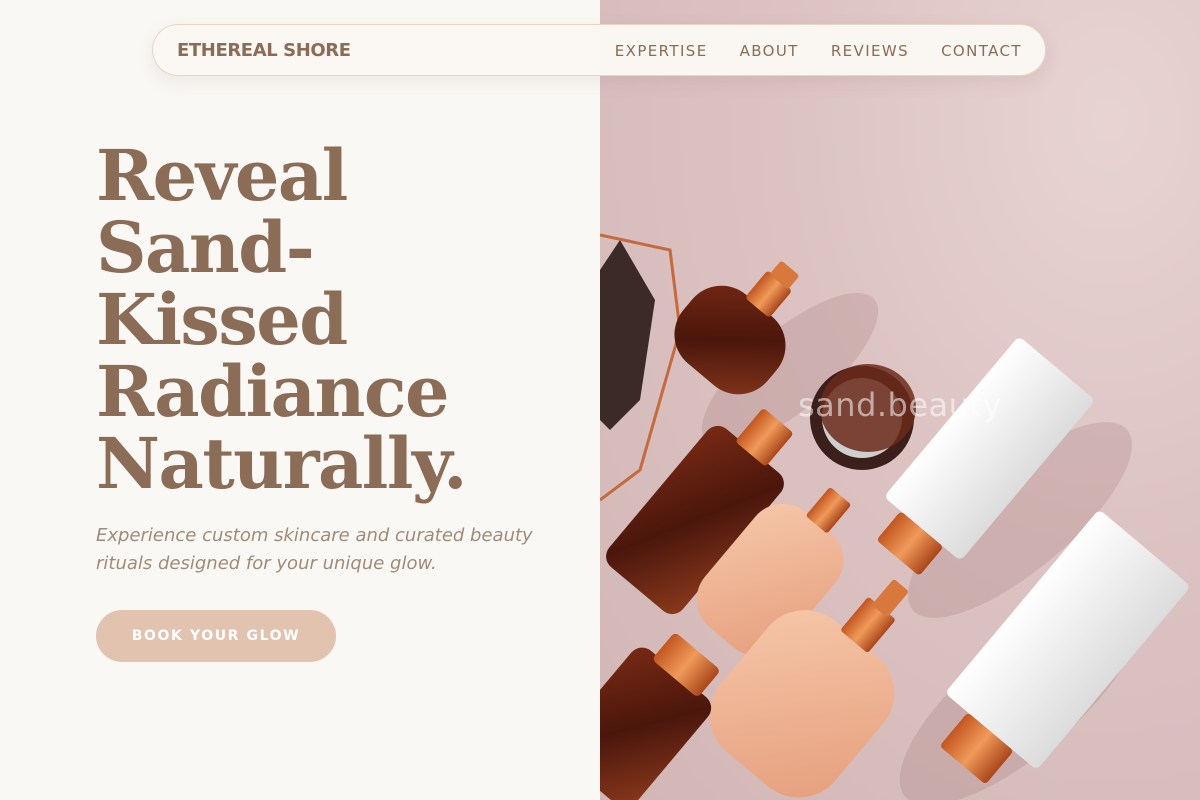 This screenshot has width=1200, height=800. I want to click on headline-line: Radiance, so click(273, 391).